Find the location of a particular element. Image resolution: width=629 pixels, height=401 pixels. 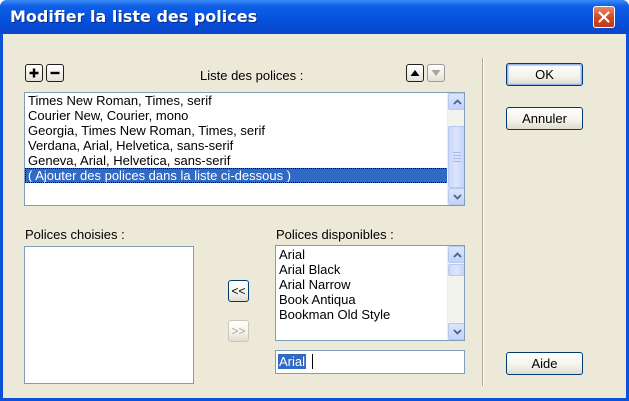

list-item: Book Antiqua is located at coordinates (370, 299).